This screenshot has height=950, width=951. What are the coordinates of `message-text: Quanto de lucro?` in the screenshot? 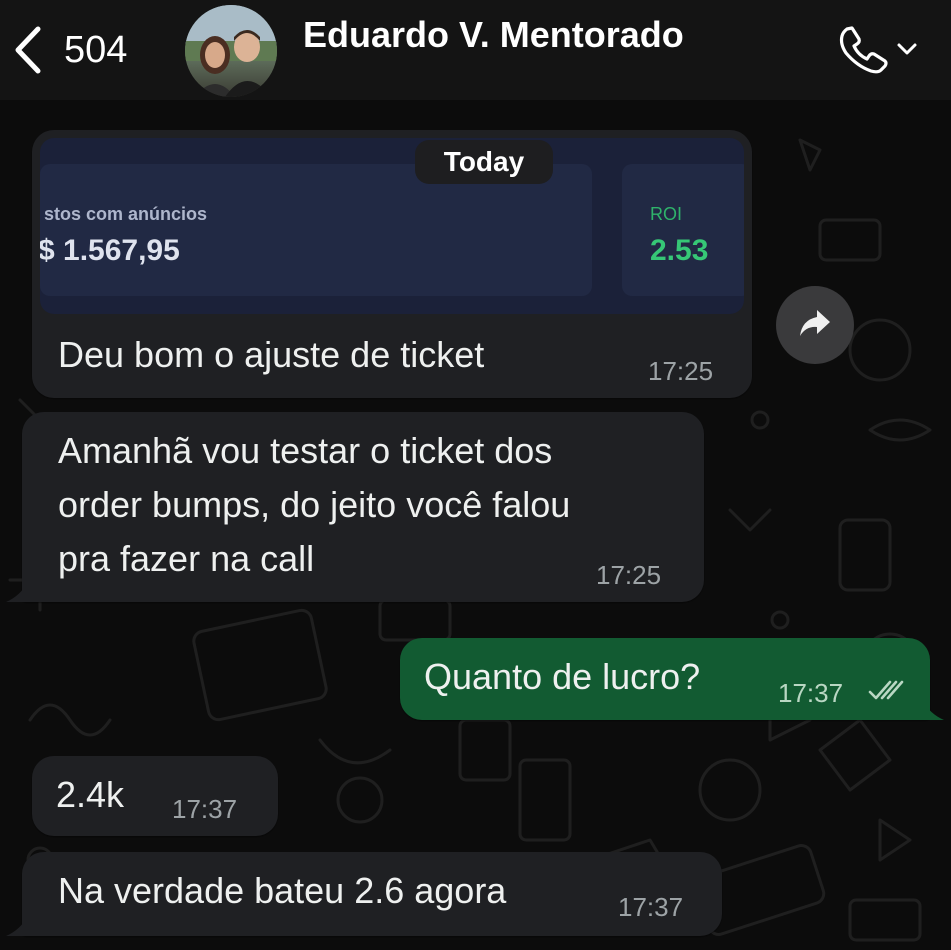 It's located at (562, 676).